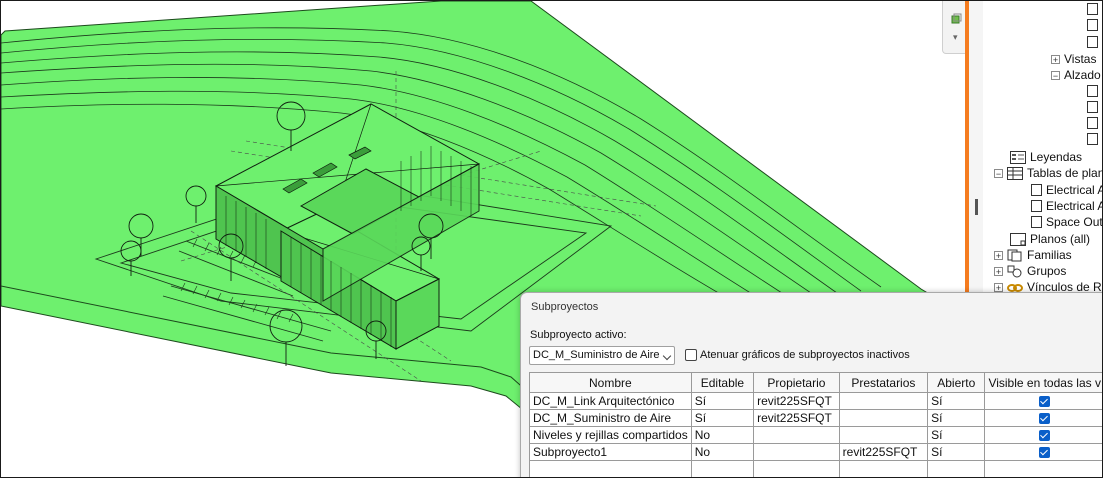  Describe the element at coordinates (1060, 239) in the screenshot. I see `tree-label: Planos (all)` at that location.